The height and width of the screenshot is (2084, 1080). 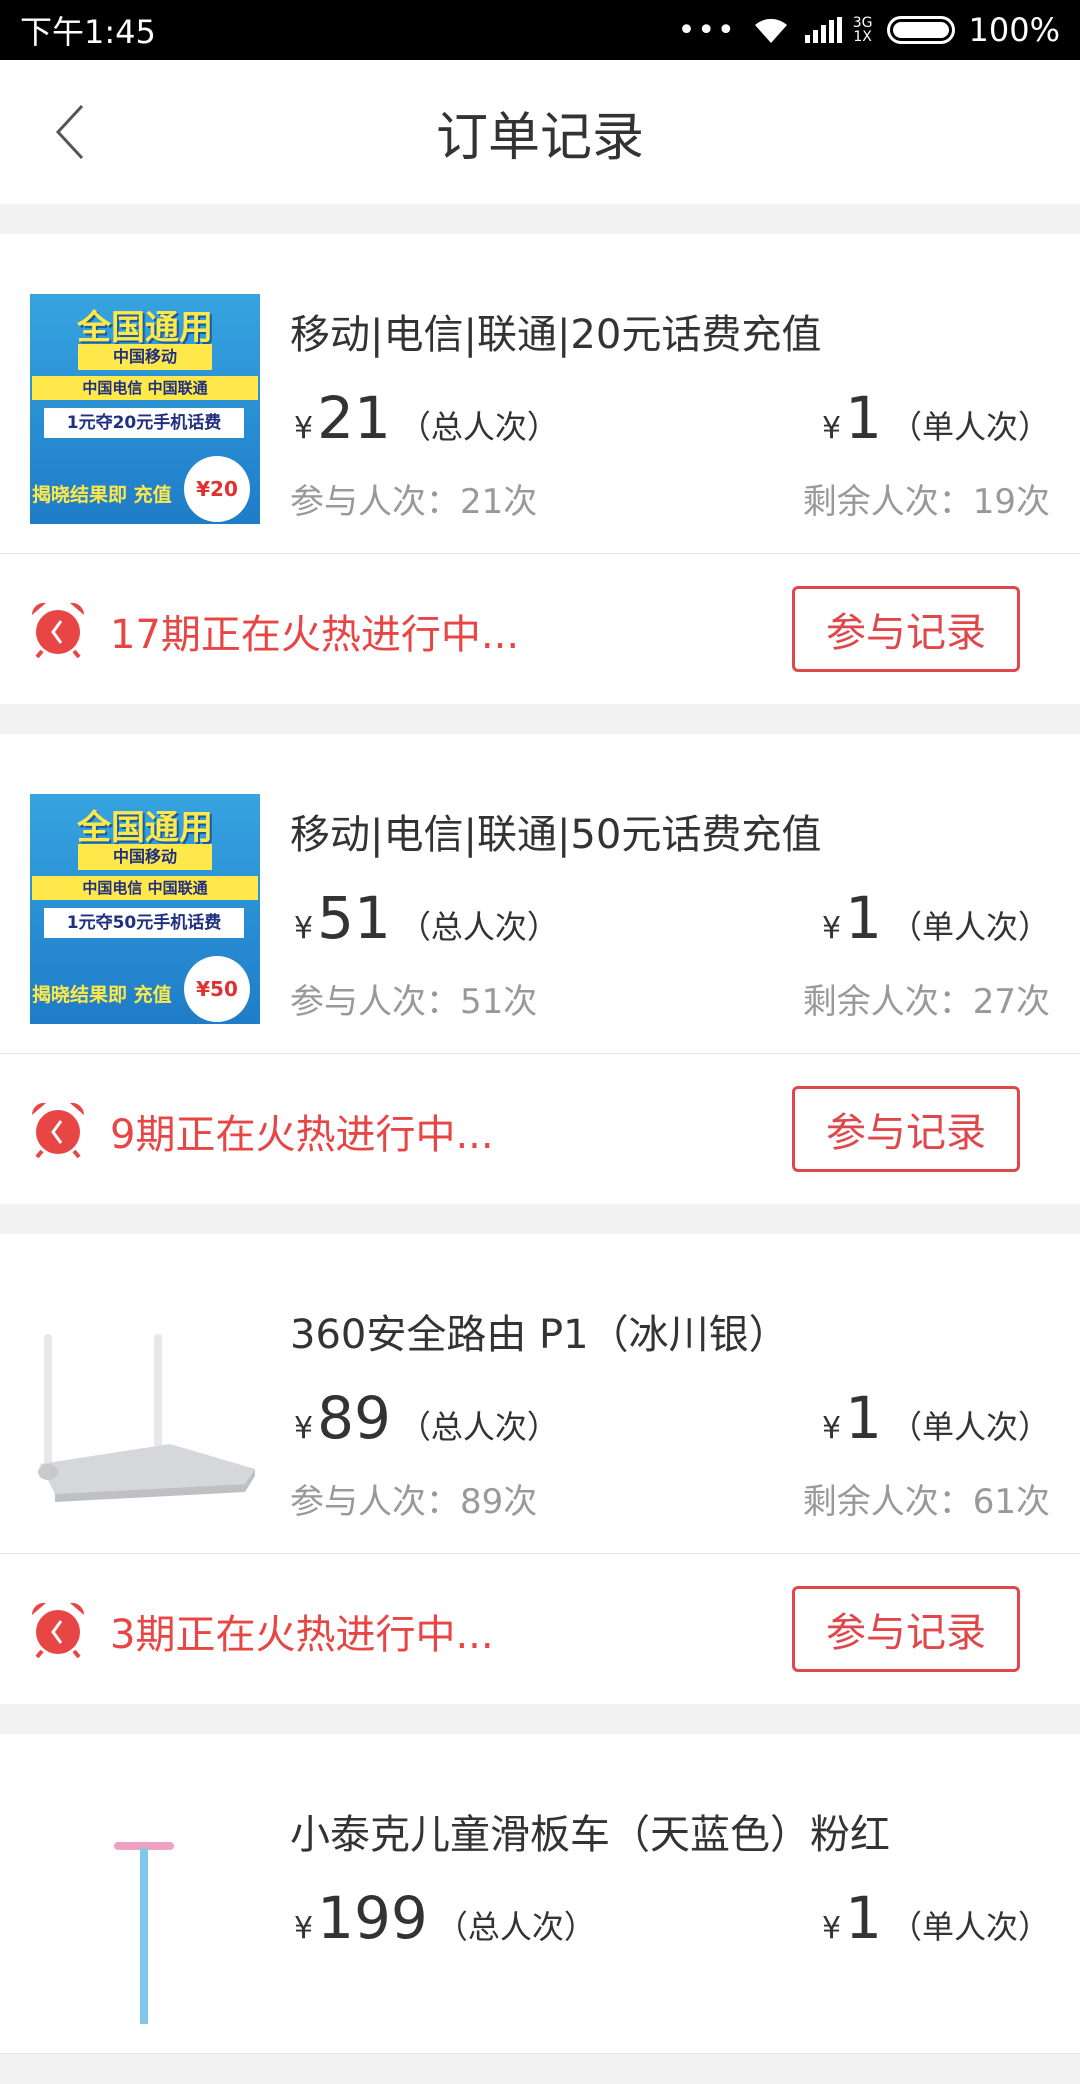 I want to click on status-bar: 下午1:45 ••• 3G 1X 100%, so click(x=540, y=30).